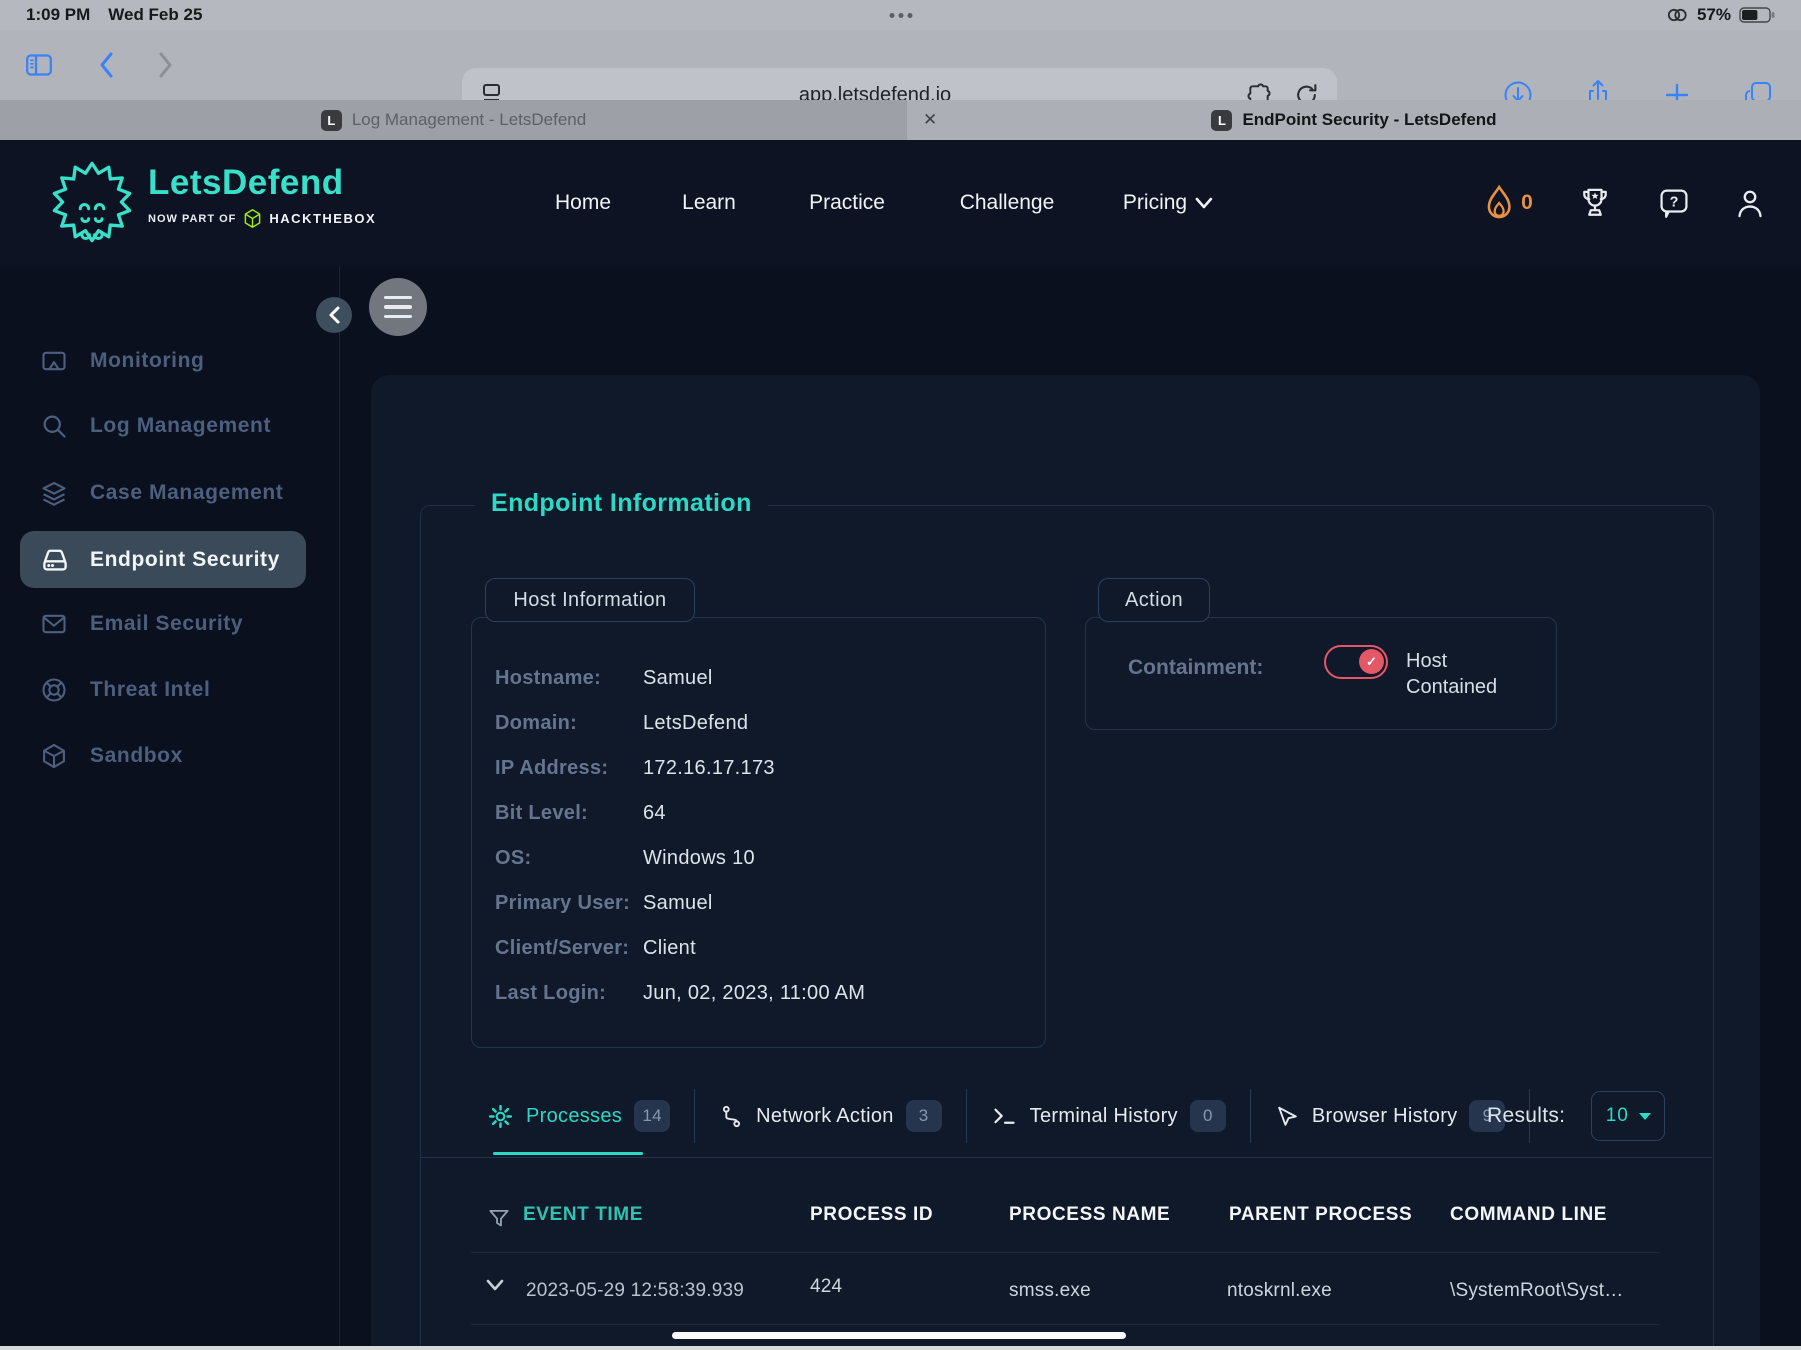 This screenshot has height=1350, width=1801. What do you see at coordinates (500, 1116) in the screenshot?
I see `gear-icon` at bounding box center [500, 1116].